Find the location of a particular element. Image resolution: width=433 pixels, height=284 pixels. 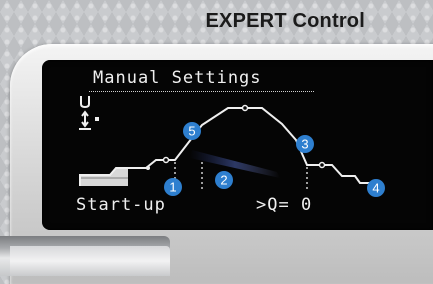

lower-bezel-panel is located at coordinates (90, 261).